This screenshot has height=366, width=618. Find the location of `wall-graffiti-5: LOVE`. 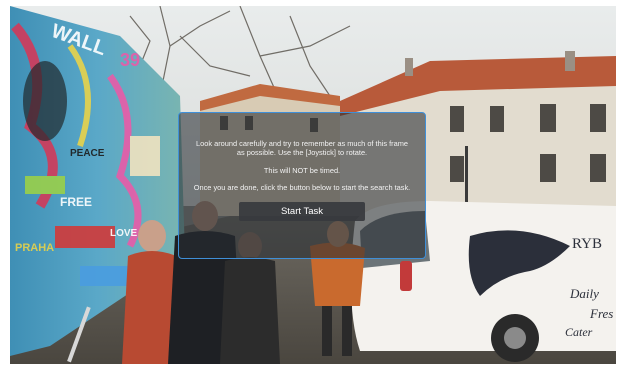

wall-graffiti-5: LOVE is located at coordinates (124, 233).